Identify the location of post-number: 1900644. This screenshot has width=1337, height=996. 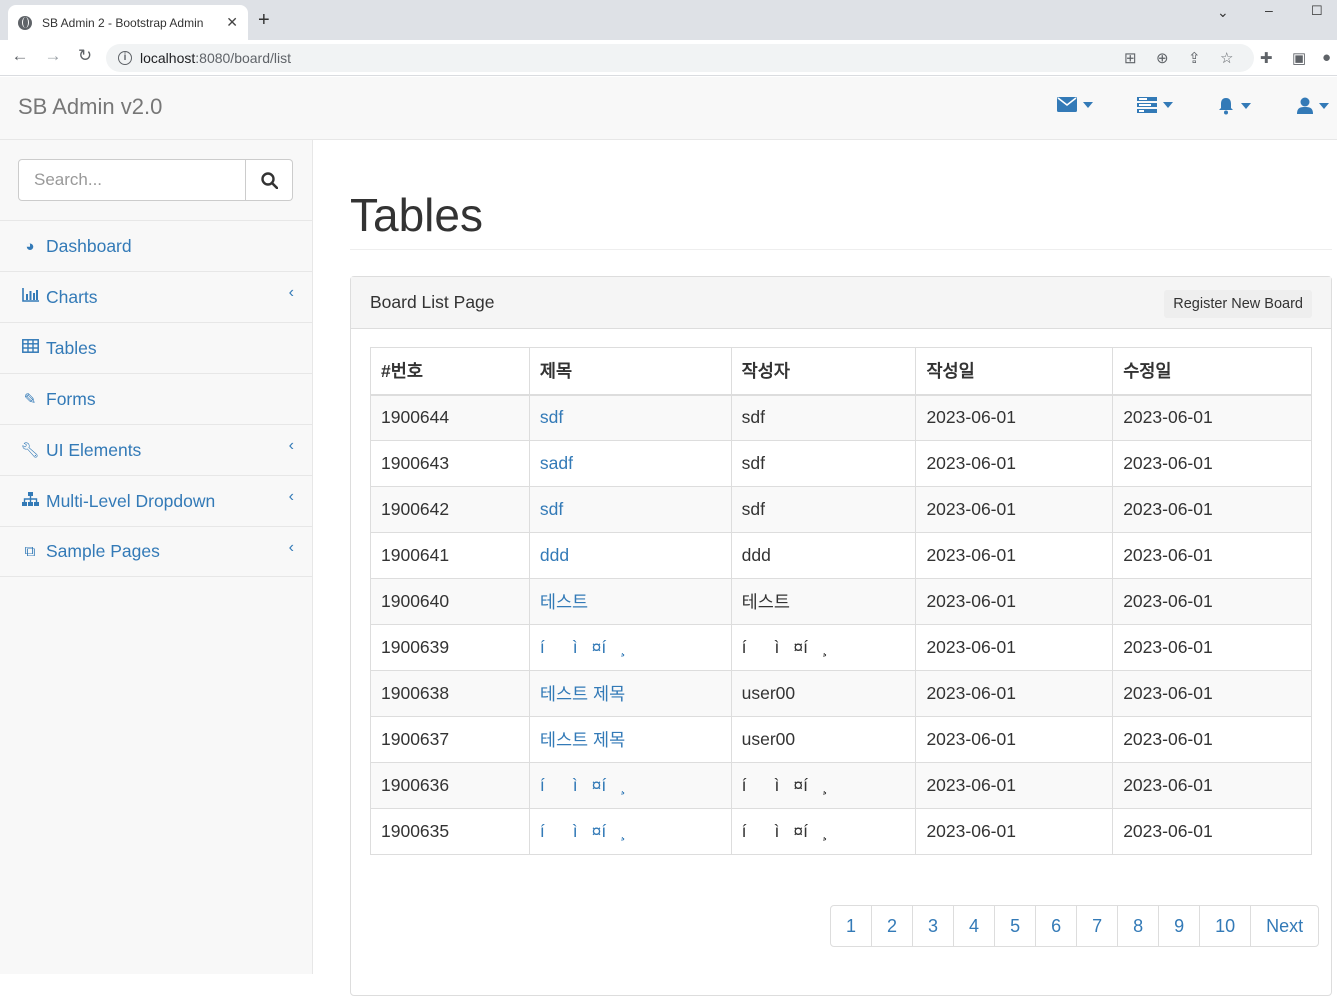
(450, 417).